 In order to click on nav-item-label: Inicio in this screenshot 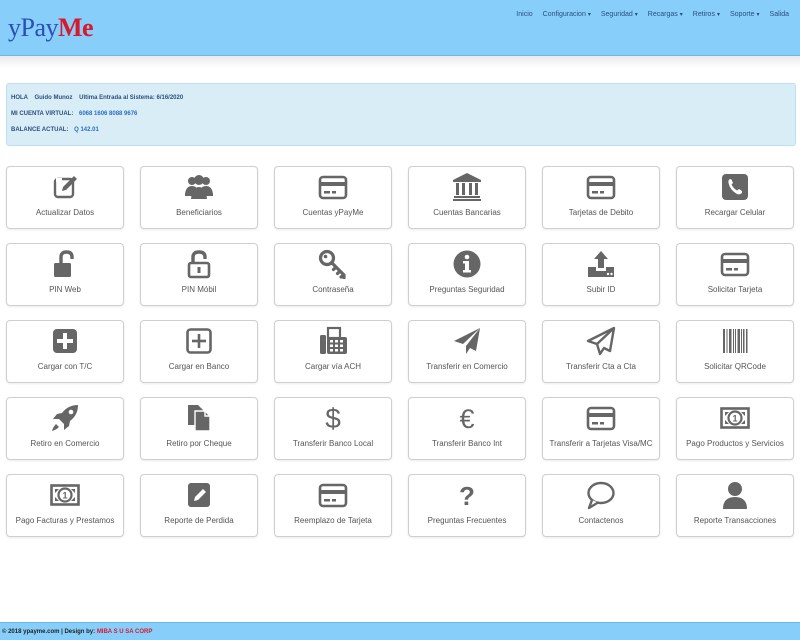, I will do `click(524, 14)`.